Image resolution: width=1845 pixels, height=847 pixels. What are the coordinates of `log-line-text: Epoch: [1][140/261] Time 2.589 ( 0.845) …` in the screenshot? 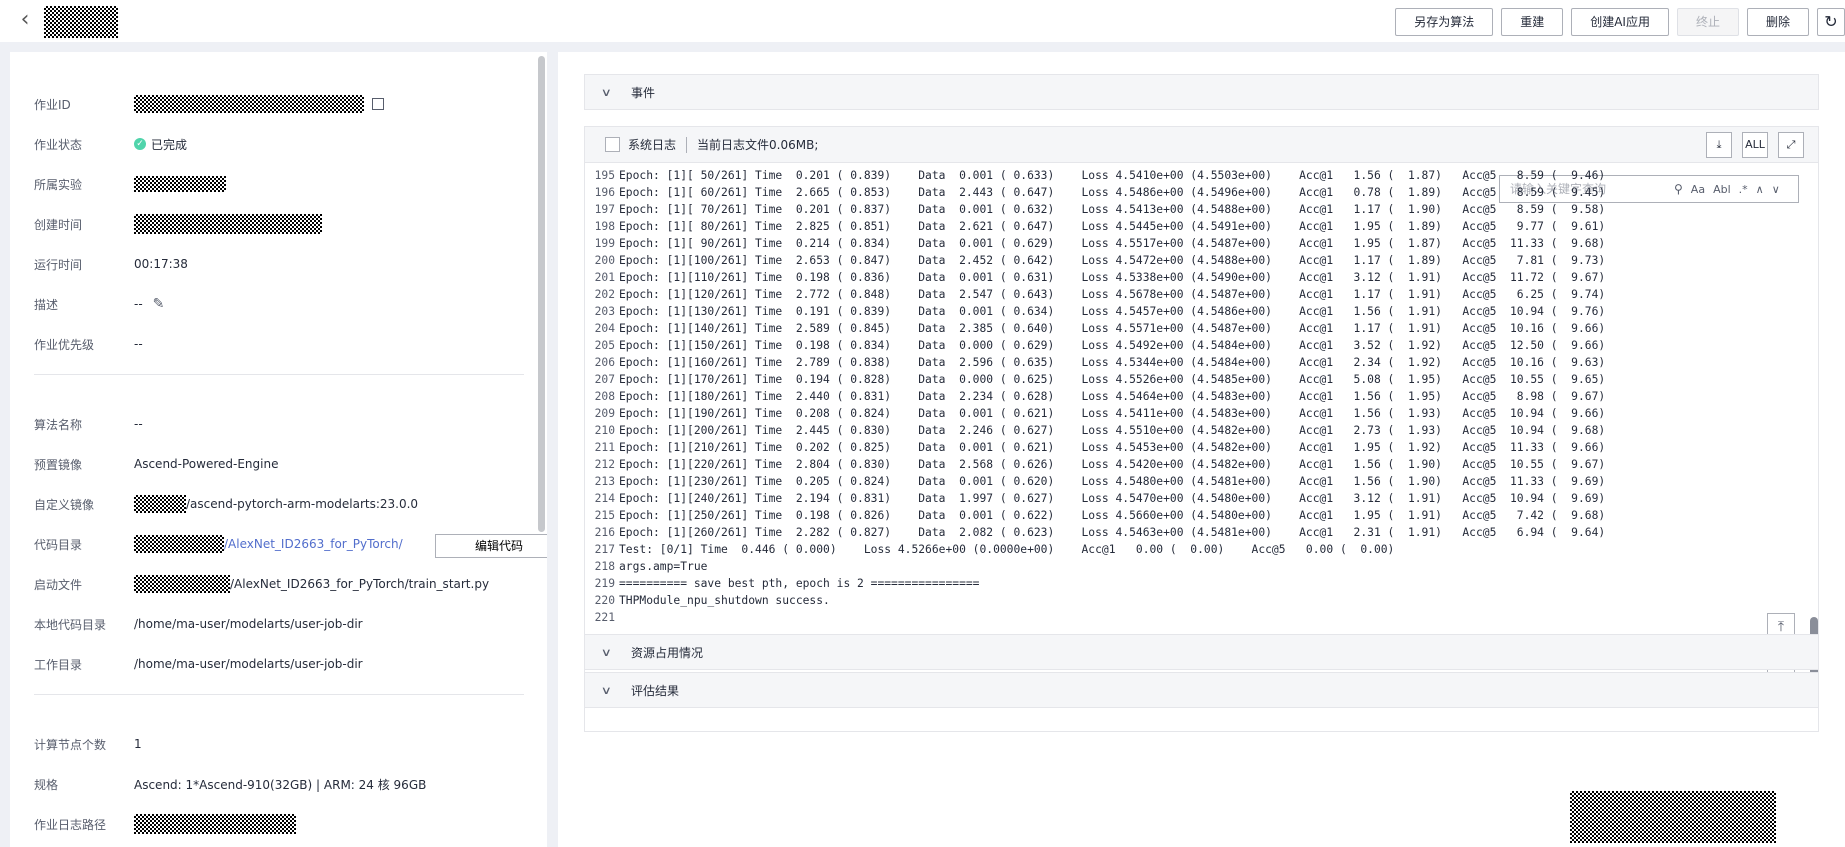 It's located at (1112, 328).